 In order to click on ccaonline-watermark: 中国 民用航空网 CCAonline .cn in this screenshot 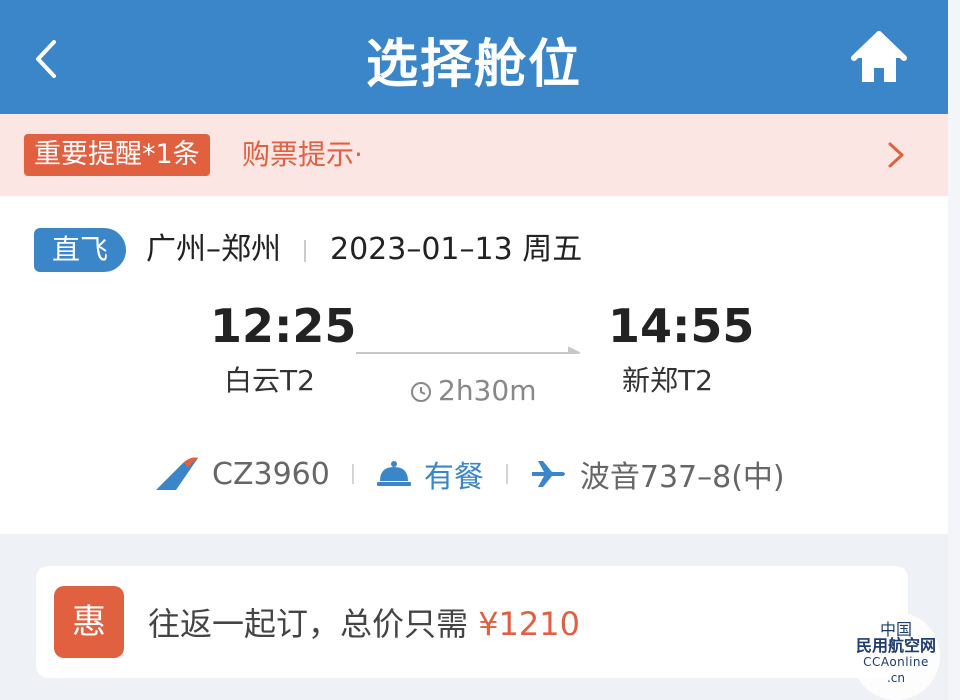, I will do `click(896, 656)`.